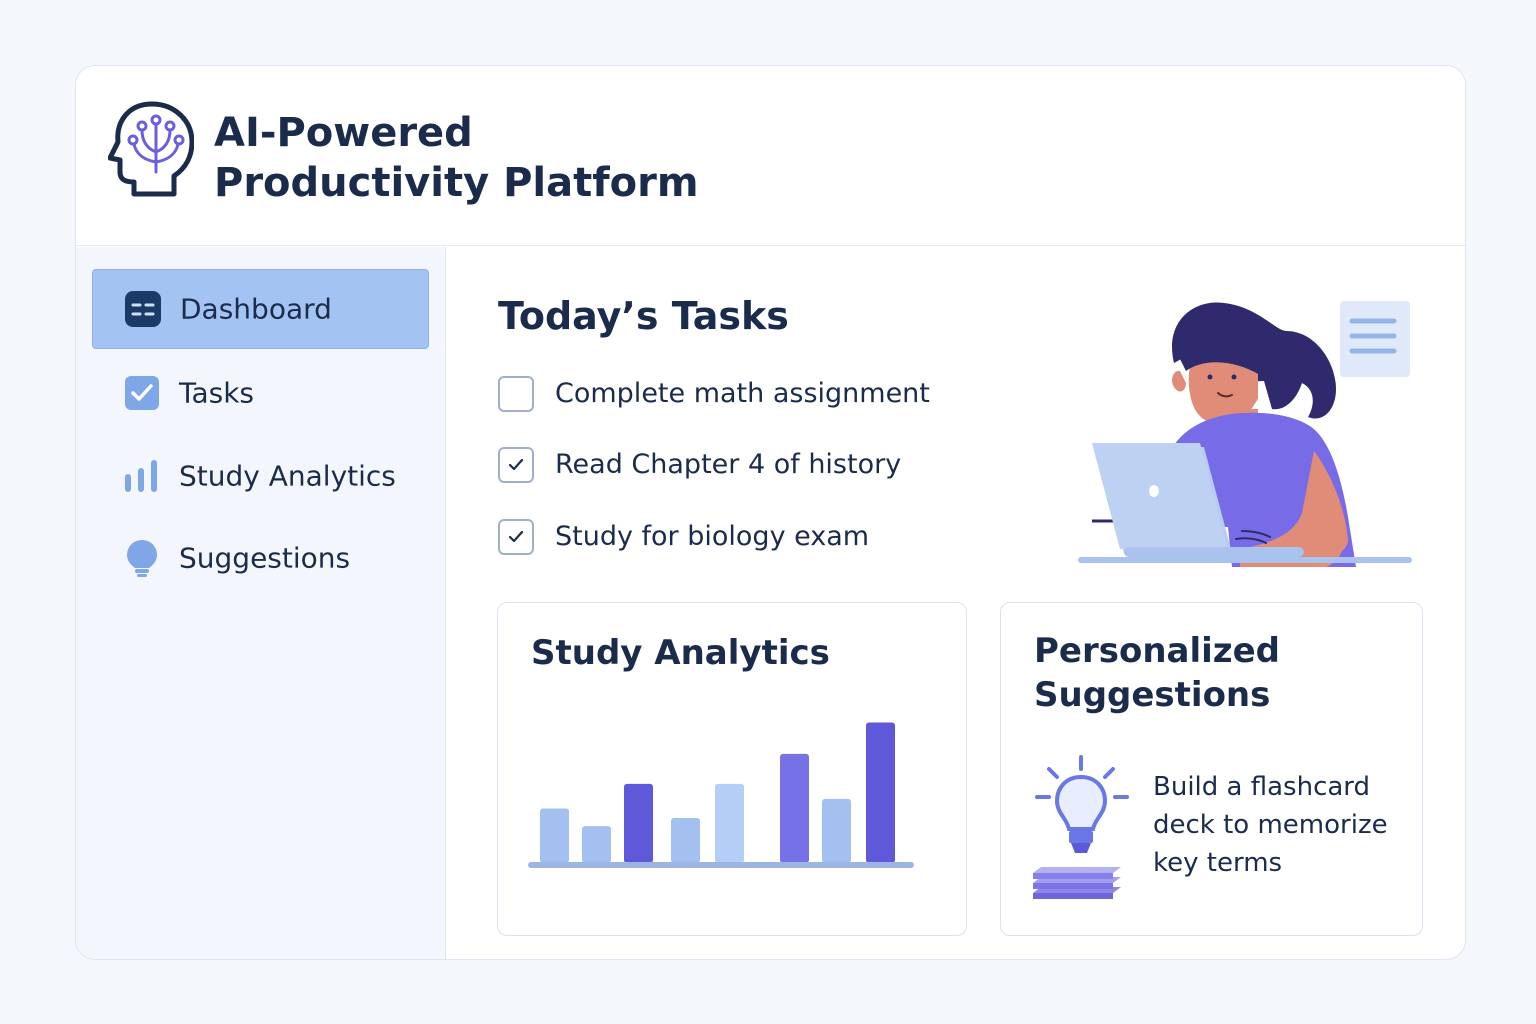 The height and width of the screenshot is (1024, 1536). What do you see at coordinates (260, 393) in the screenshot?
I see `sidebar-item-tasks: Tasks` at bounding box center [260, 393].